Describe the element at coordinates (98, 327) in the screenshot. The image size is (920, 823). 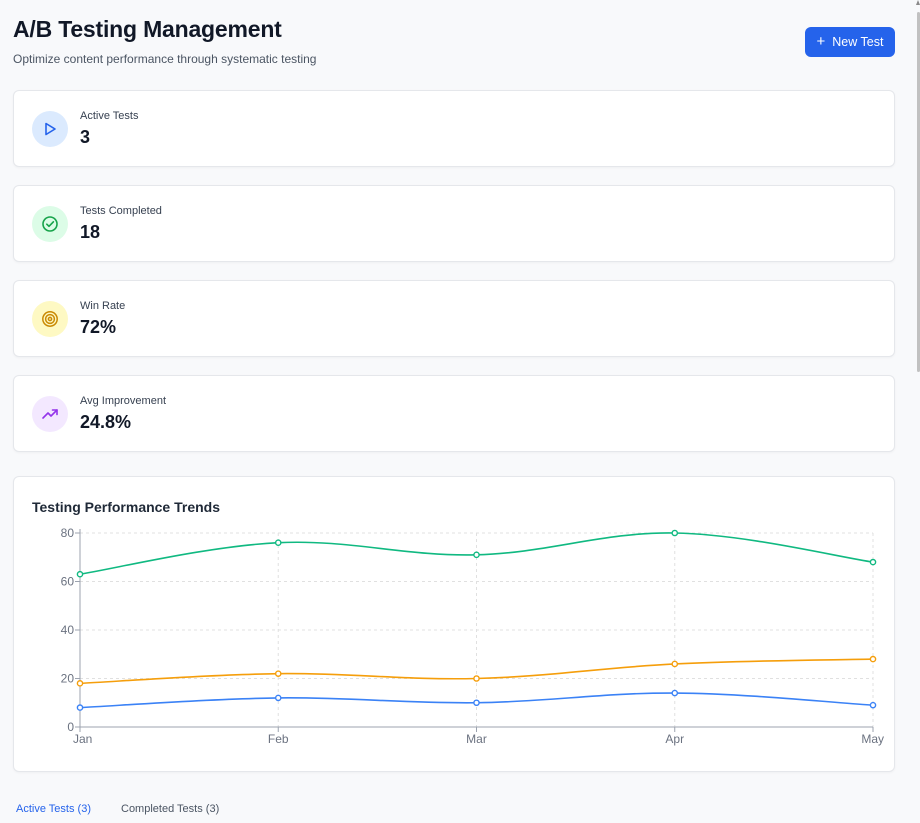
I see `stat-value: 72%` at that location.